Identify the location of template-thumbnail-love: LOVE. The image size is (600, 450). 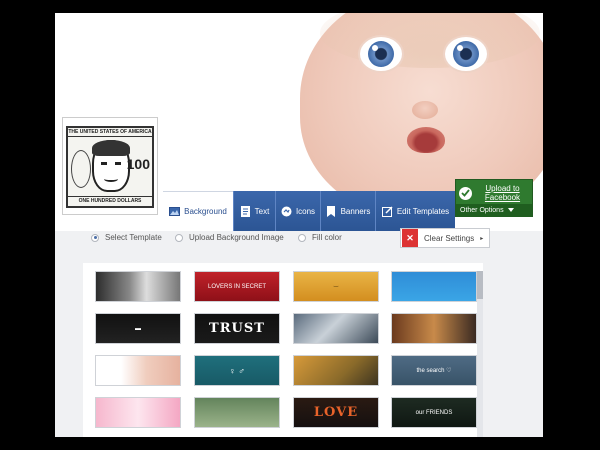
(336, 412).